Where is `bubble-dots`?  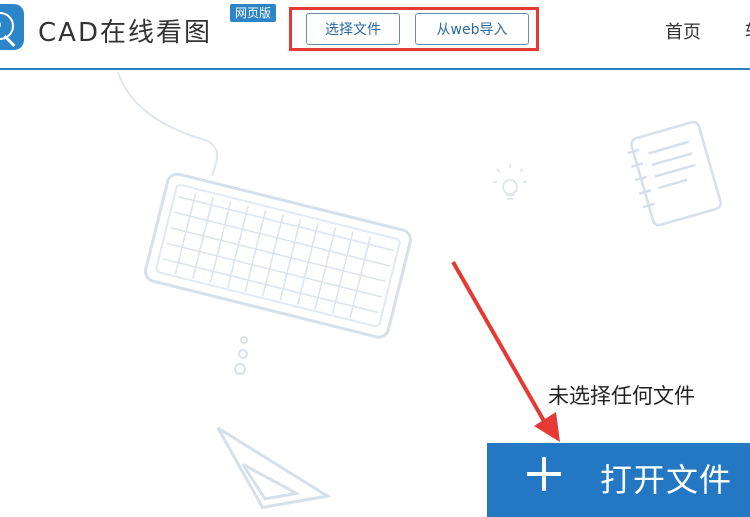 bubble-dots is located at coordinates (241, 355).